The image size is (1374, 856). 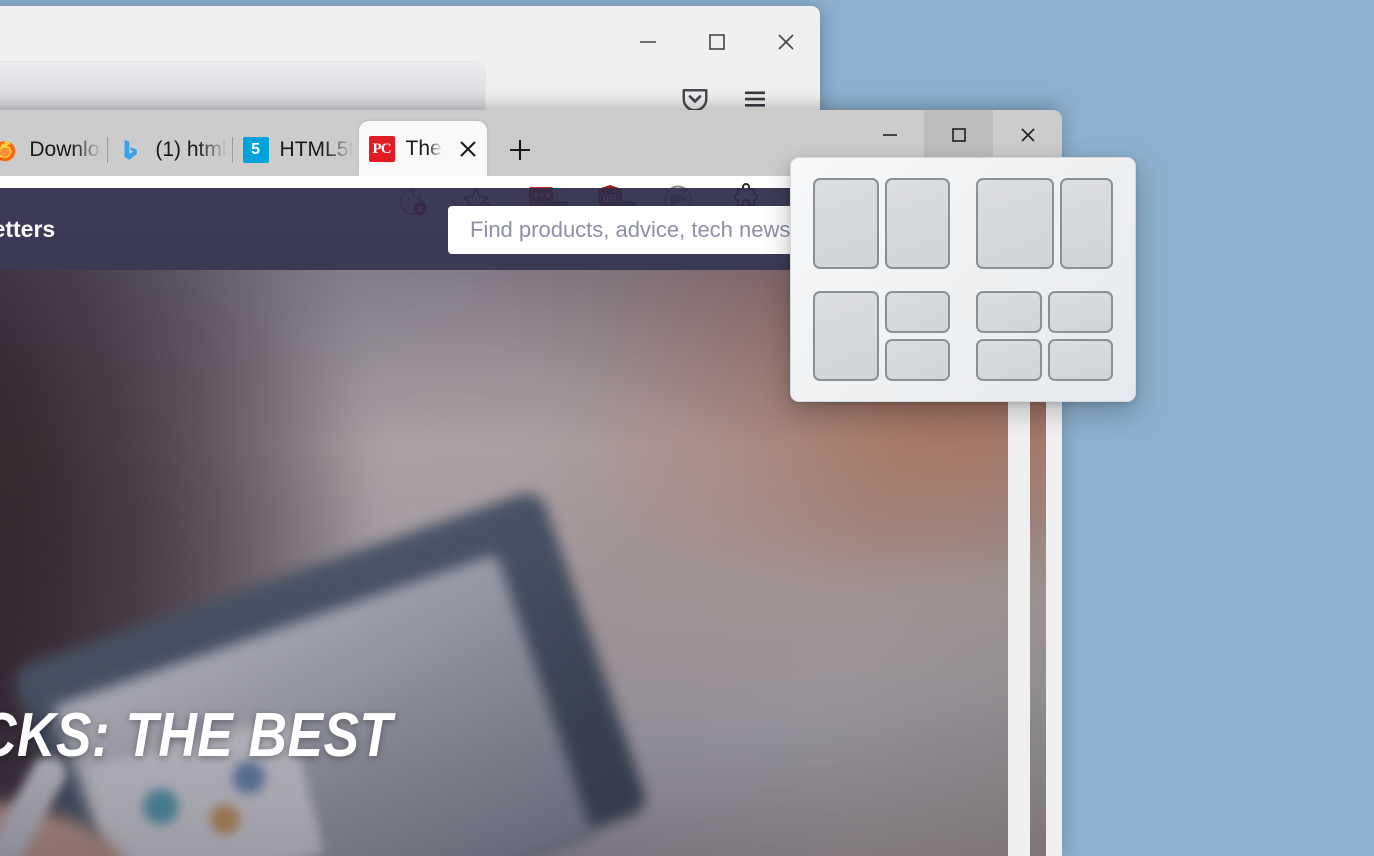 I want to click on tab-html-bing: (1) html, so click(x=170, y=150).